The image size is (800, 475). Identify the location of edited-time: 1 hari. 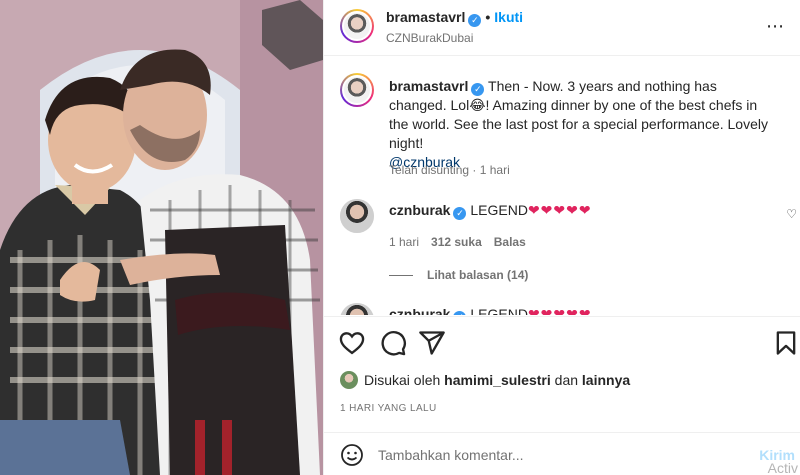
(494, 170).